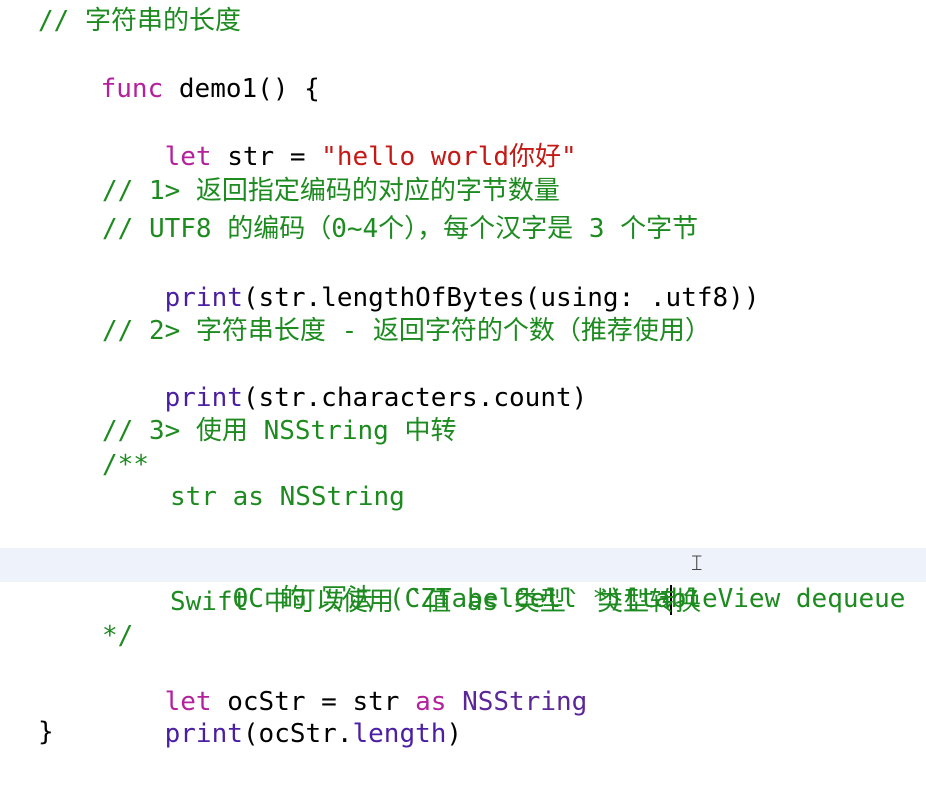  What do you see at coordinates (287, 497) in the screenshot?
I see `doc-comment-line: str as NSString` at bounding box center [287, 497].